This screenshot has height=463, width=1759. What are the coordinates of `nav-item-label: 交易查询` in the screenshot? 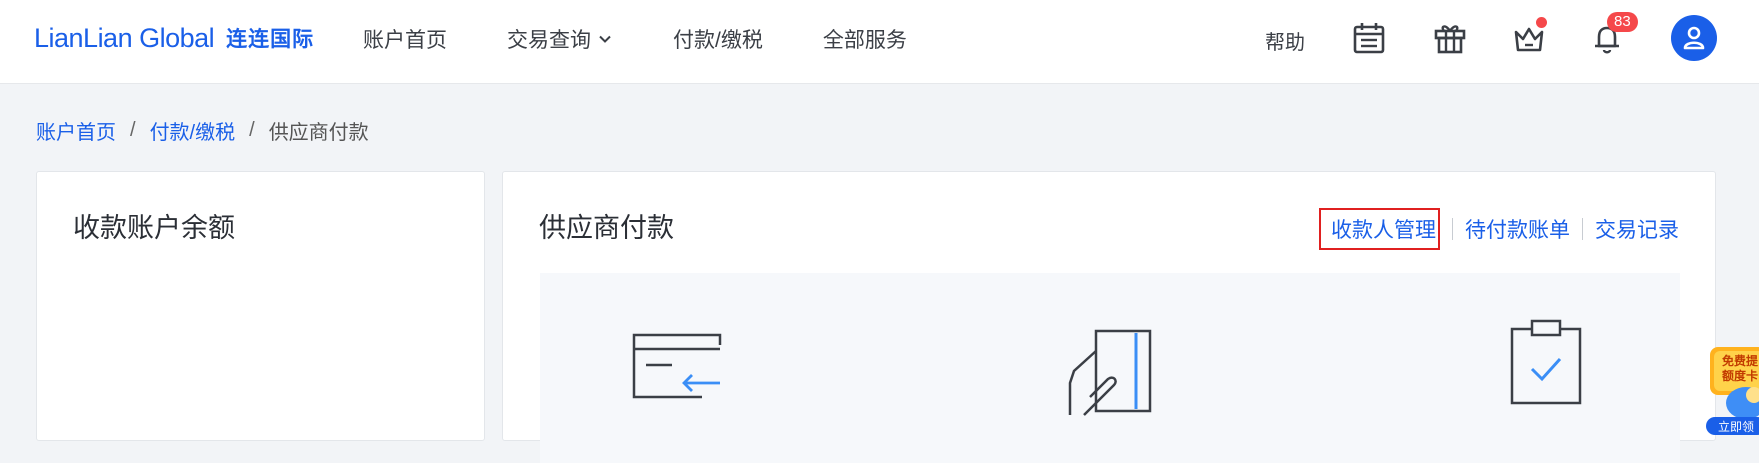 It's located at (549, 40).